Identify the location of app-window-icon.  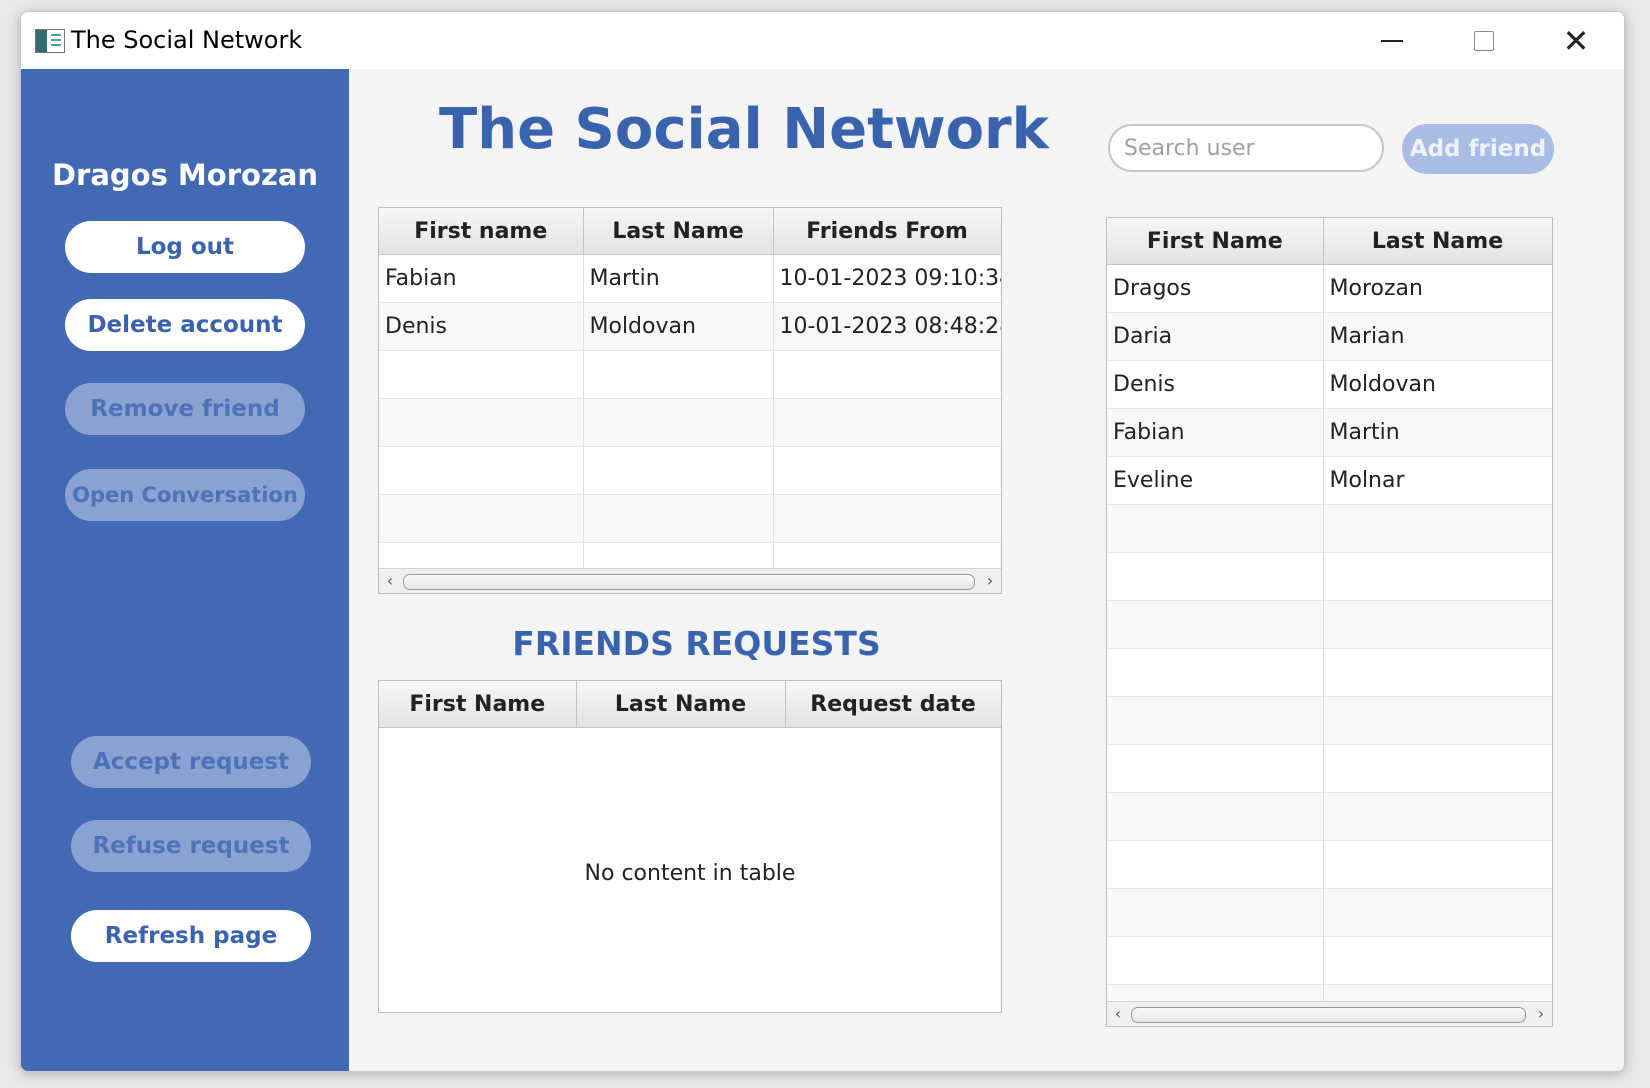
(50, 41).